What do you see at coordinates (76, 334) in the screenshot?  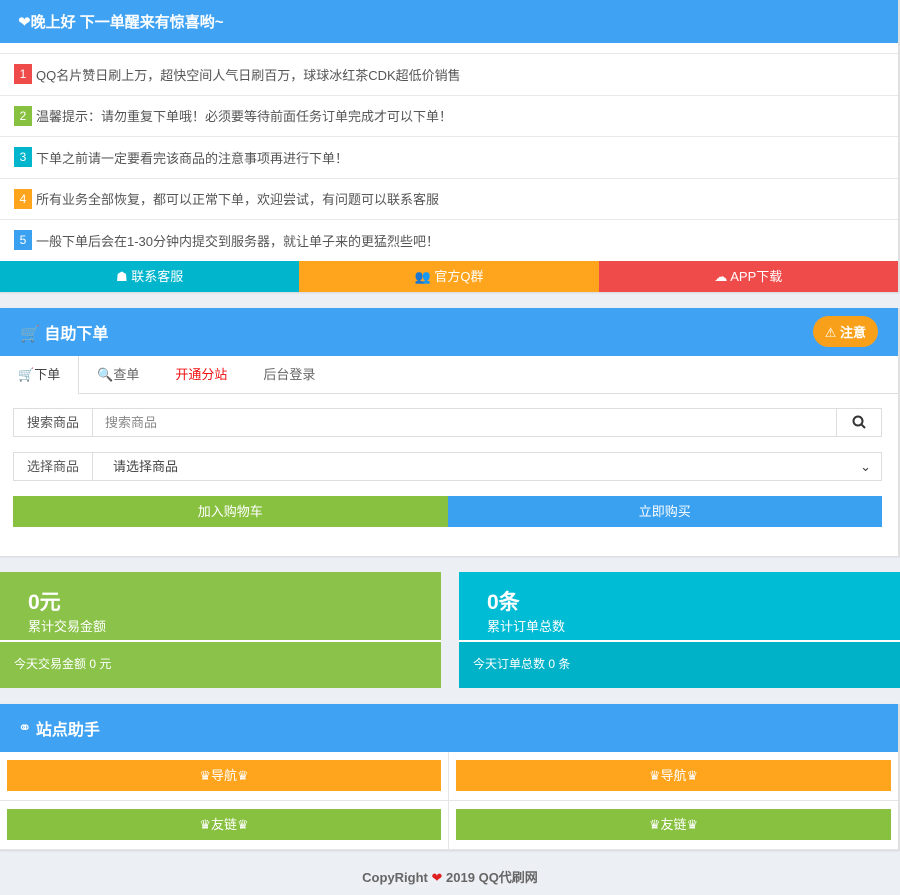 I see `order-title: 自助下单` at bounding box center [76, 334].